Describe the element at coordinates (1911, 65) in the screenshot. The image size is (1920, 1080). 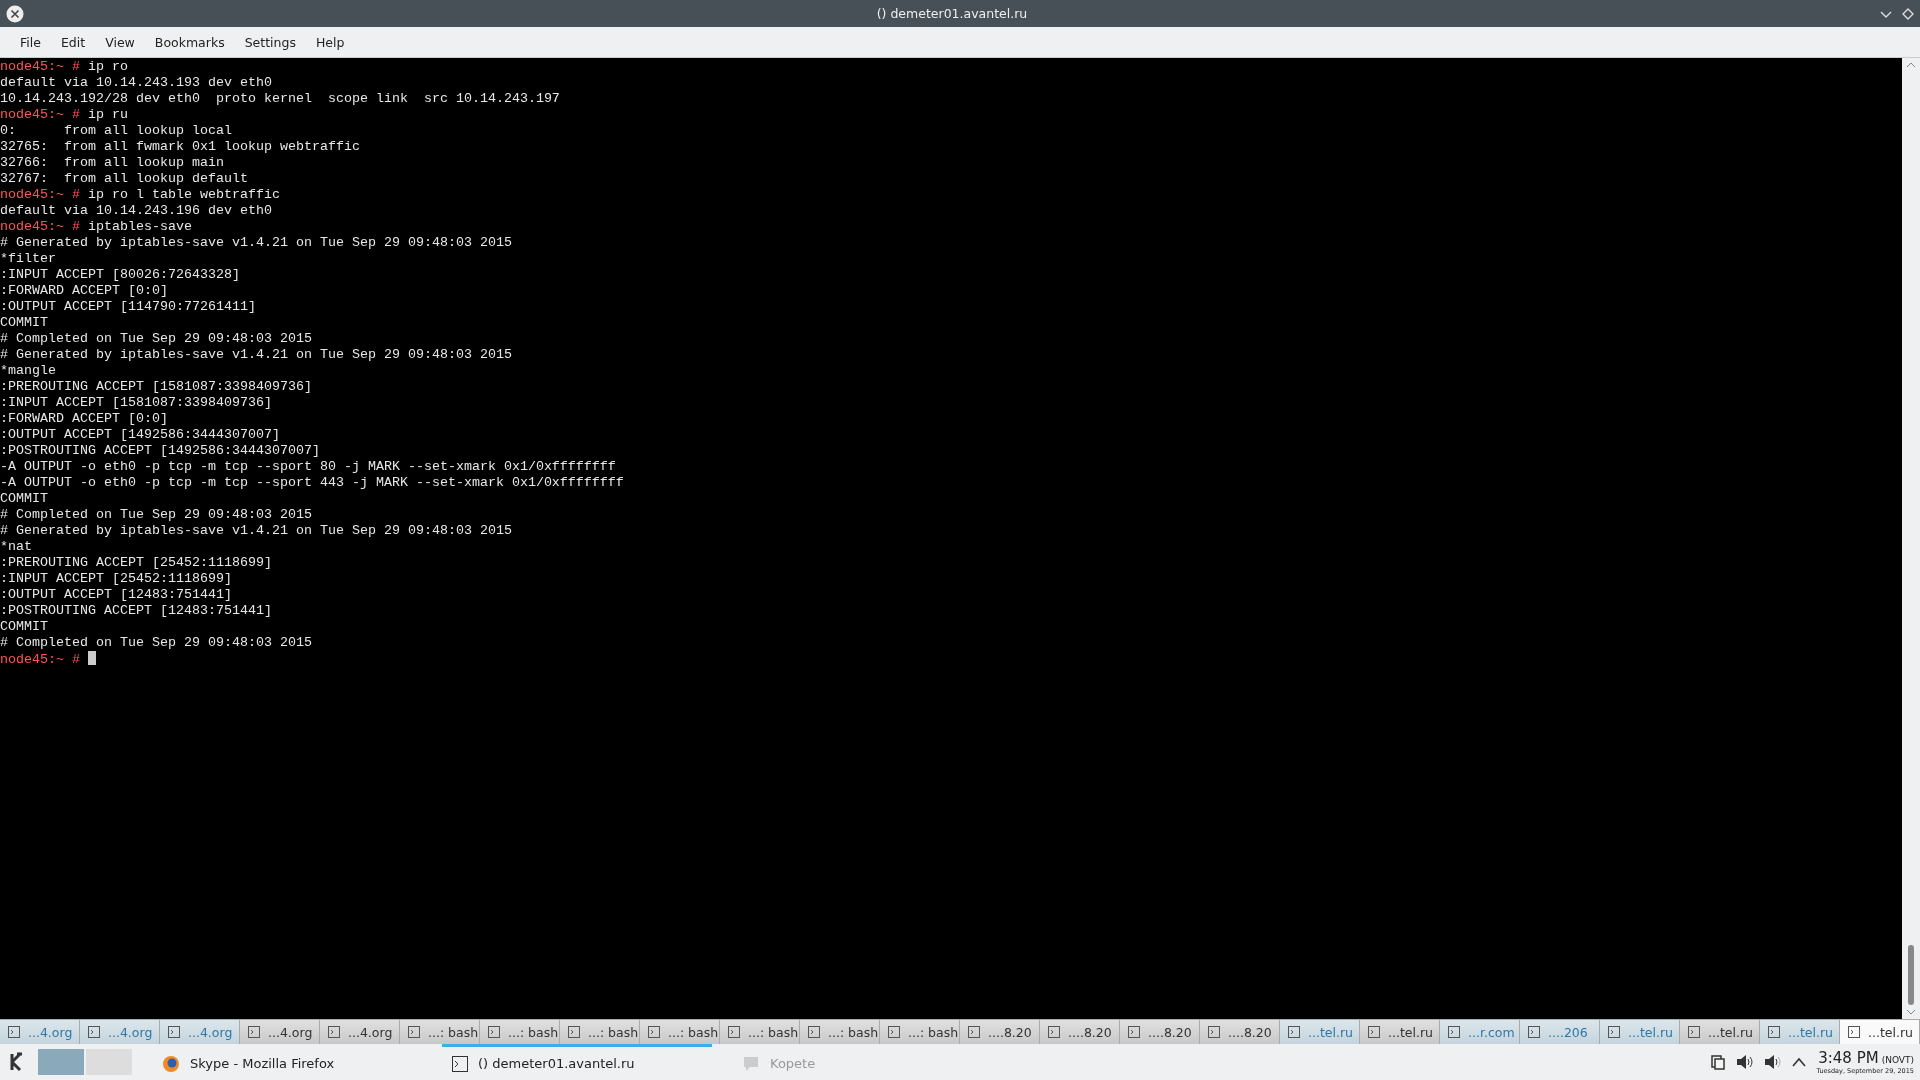
I see `scroll-up-icon` at that location.